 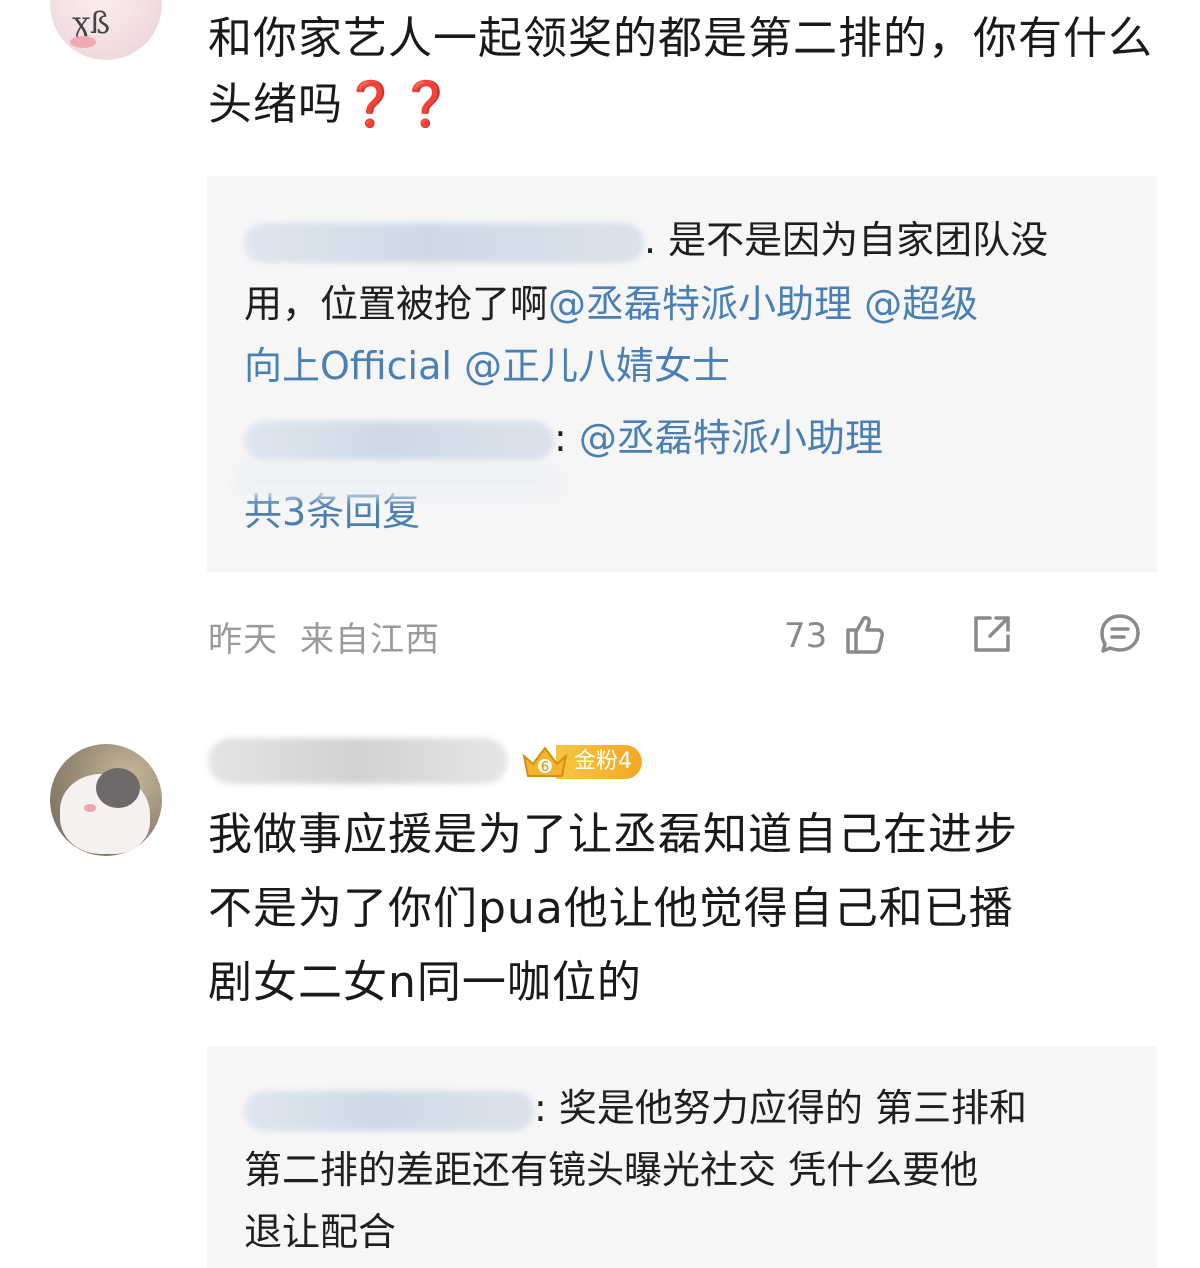 What do you see at coordinates (358, 761) in the screenshot?
I see `username-blurred` at bounding box center [358, 761].